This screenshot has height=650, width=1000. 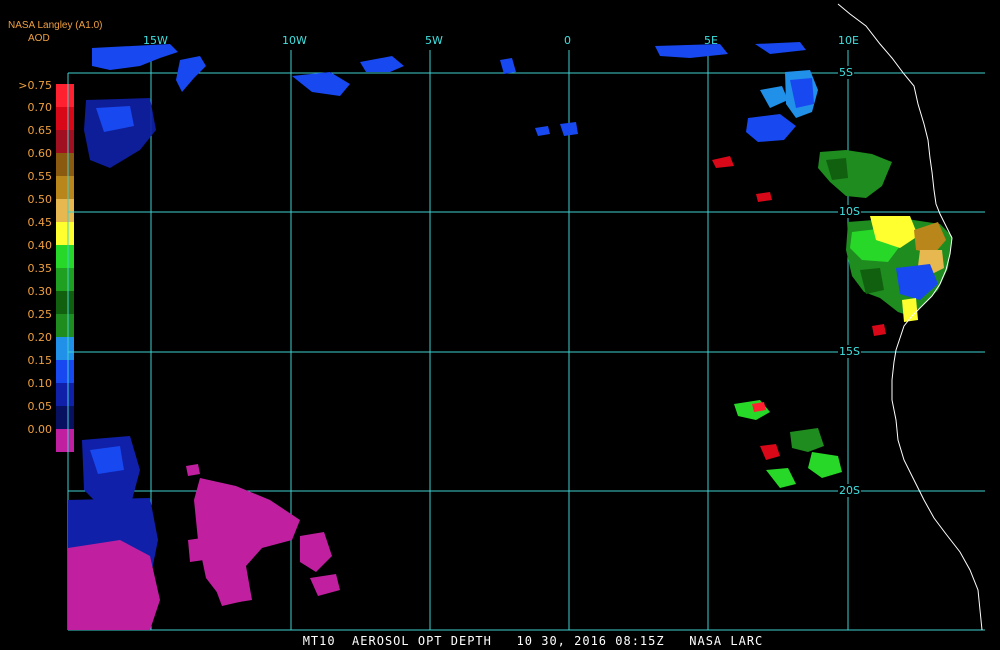 What do you see at coordinates (782, 106) in the screenshot?
I see `aerosol-low-east` at bounding box center [782, 106].